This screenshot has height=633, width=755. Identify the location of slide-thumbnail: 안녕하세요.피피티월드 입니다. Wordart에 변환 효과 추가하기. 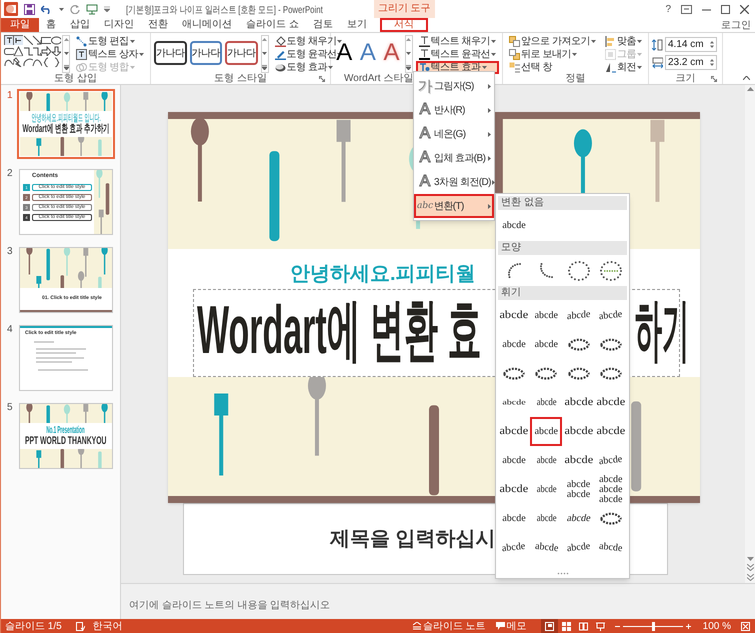
(66, 124).